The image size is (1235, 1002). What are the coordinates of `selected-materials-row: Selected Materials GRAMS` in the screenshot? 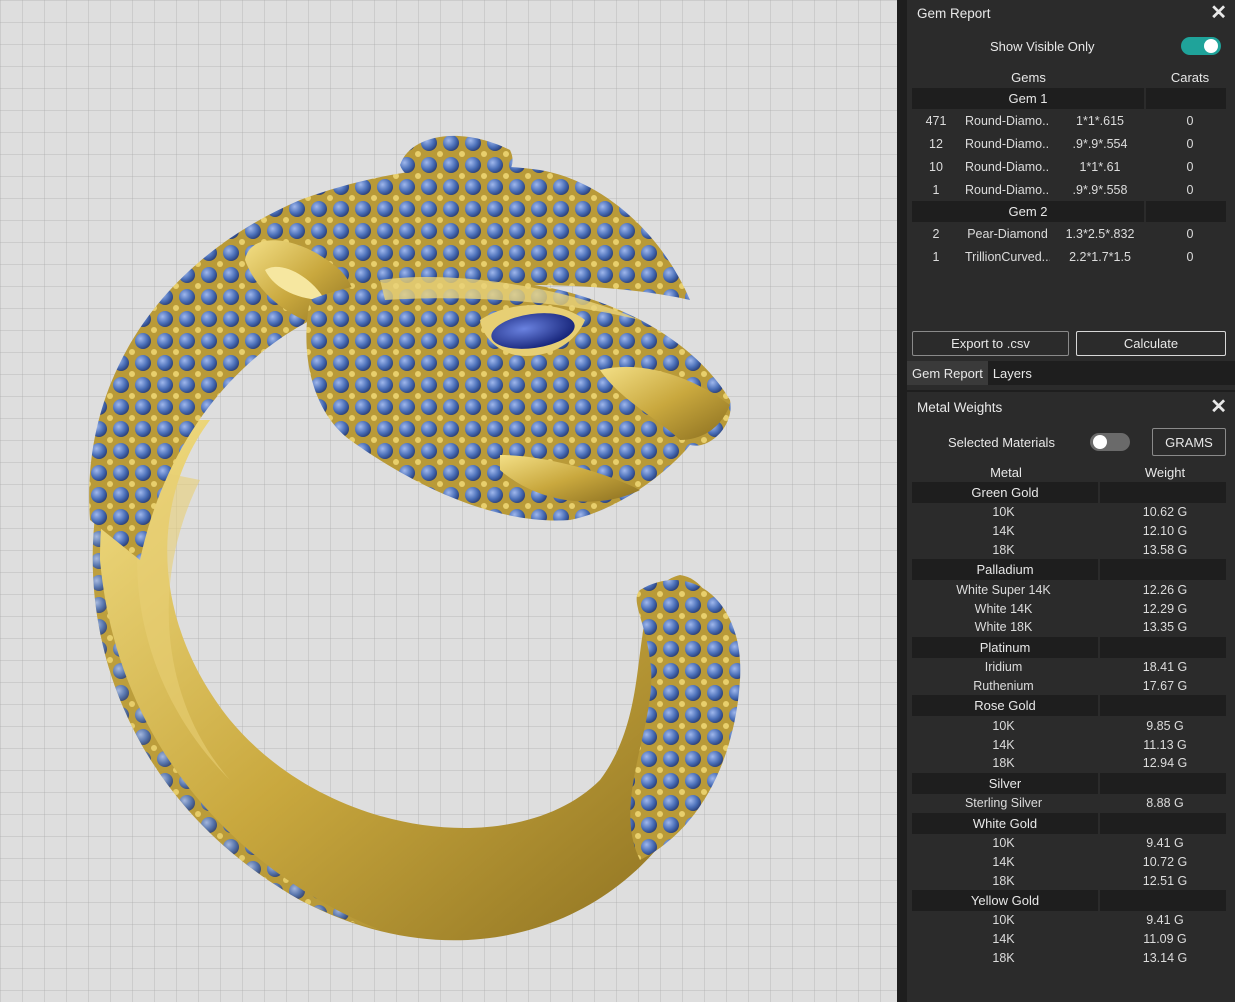 It's located at (1071, 442).